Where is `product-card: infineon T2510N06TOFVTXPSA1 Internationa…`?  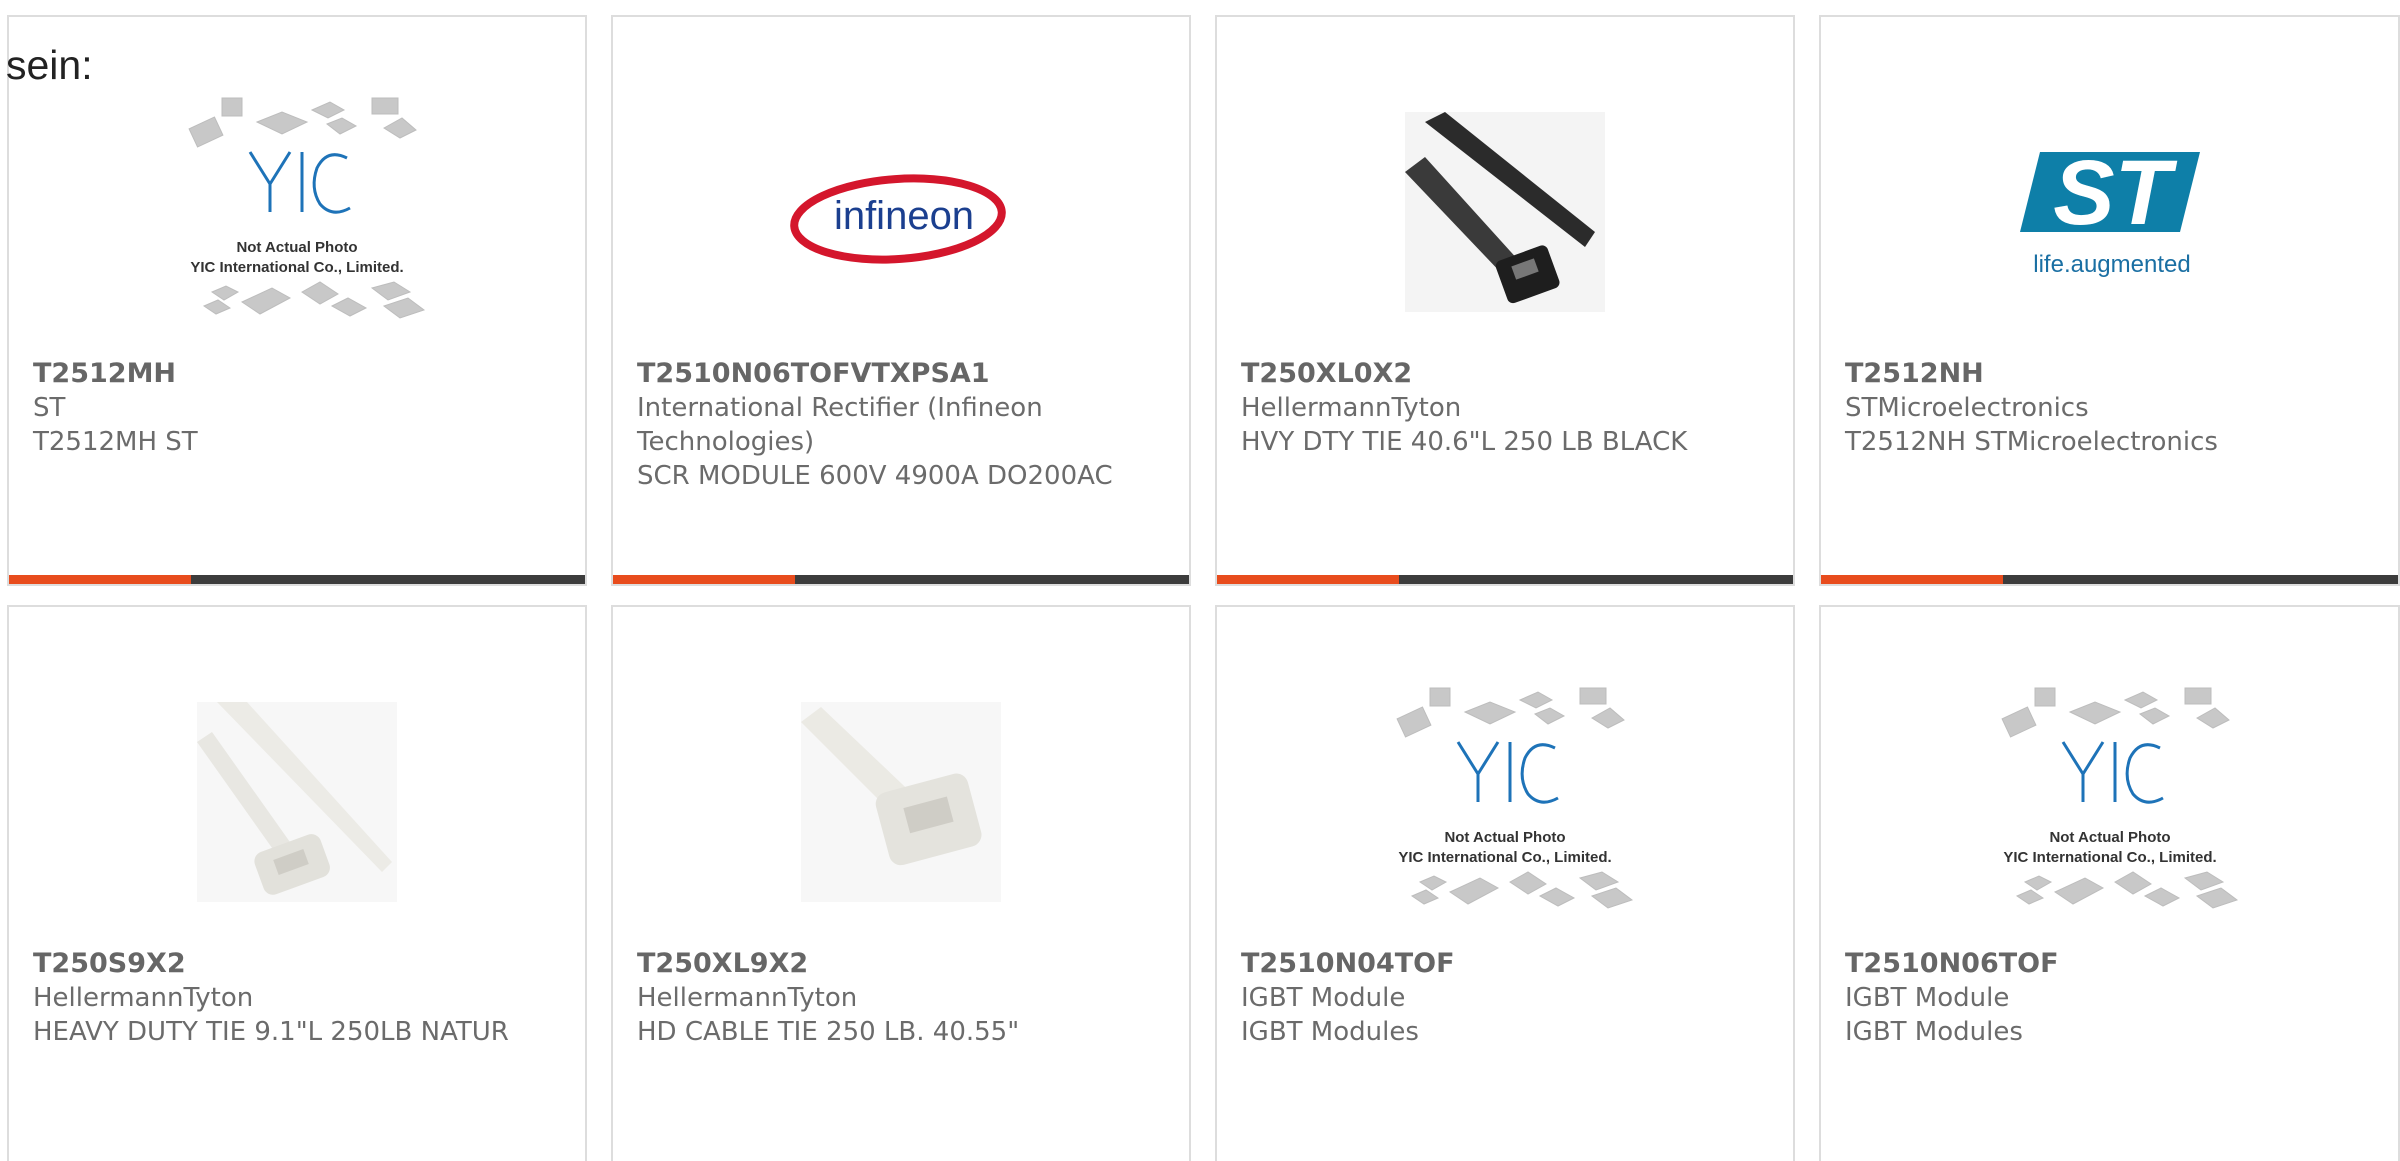 product-card: infineon T2510N06TOFVTXPSA1 Internationa… is located at coordinates (901, 300).